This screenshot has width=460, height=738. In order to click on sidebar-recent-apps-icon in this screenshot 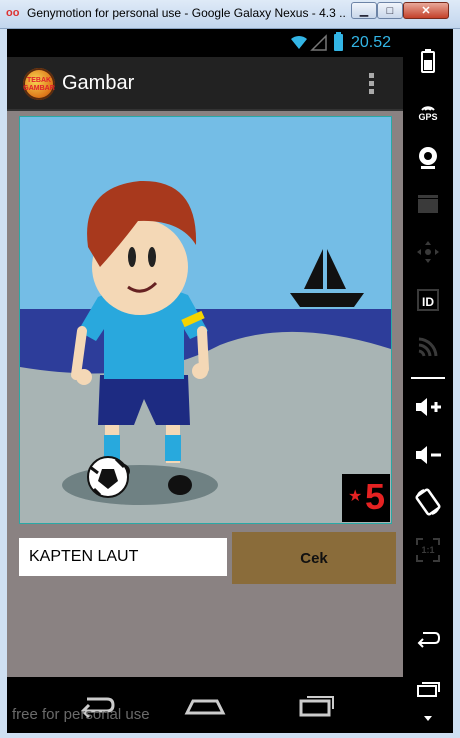, I will do `click(428, 696)`.